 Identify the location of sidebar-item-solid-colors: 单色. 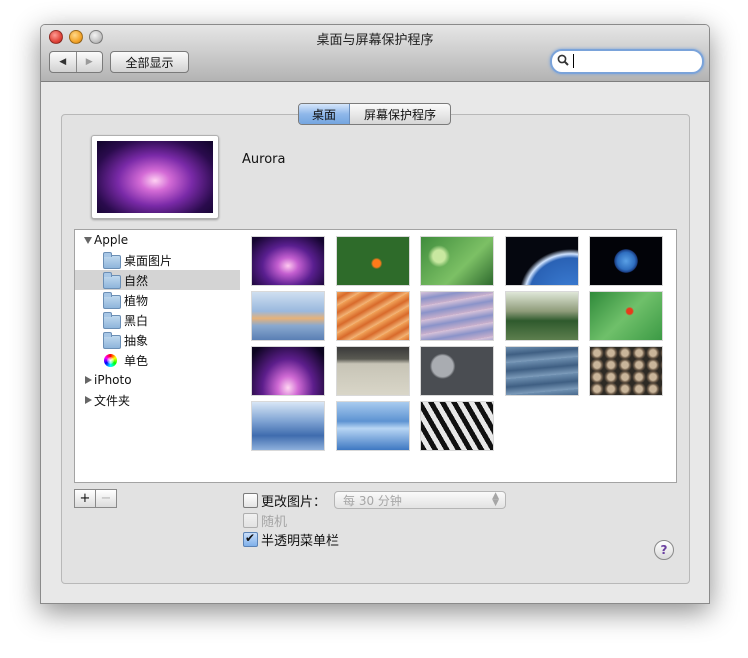
(158, 360).